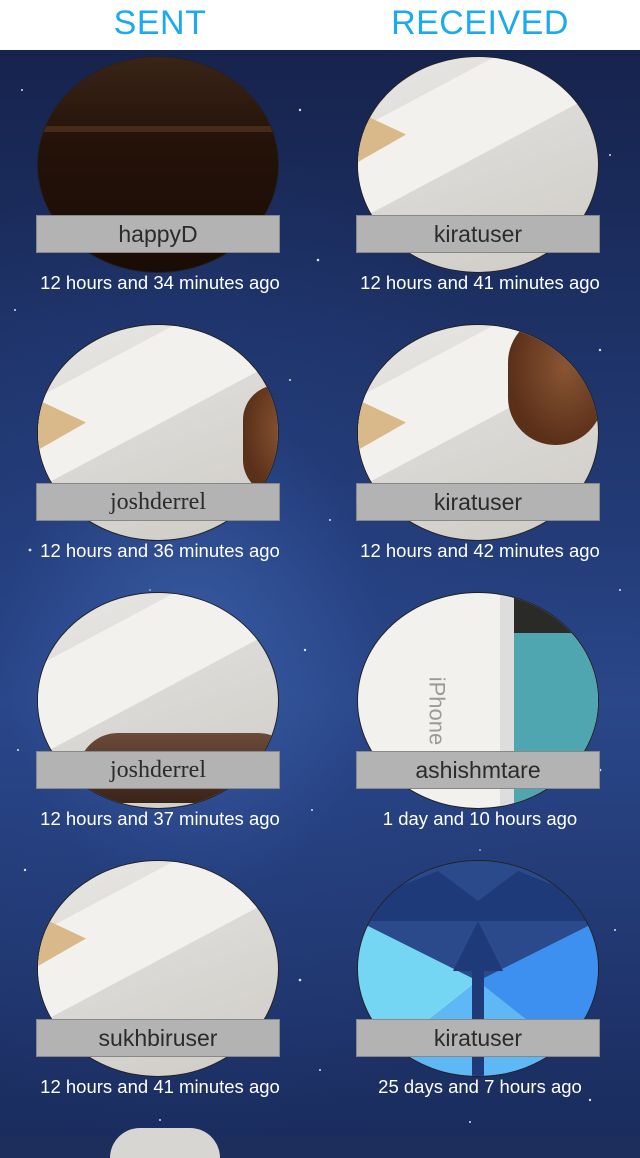 The image size is (640, 1158). What do you see at coordinates (165, 1143) in the screenshot?
I see `message-photo-partial` at bounding box center [165, 1143].